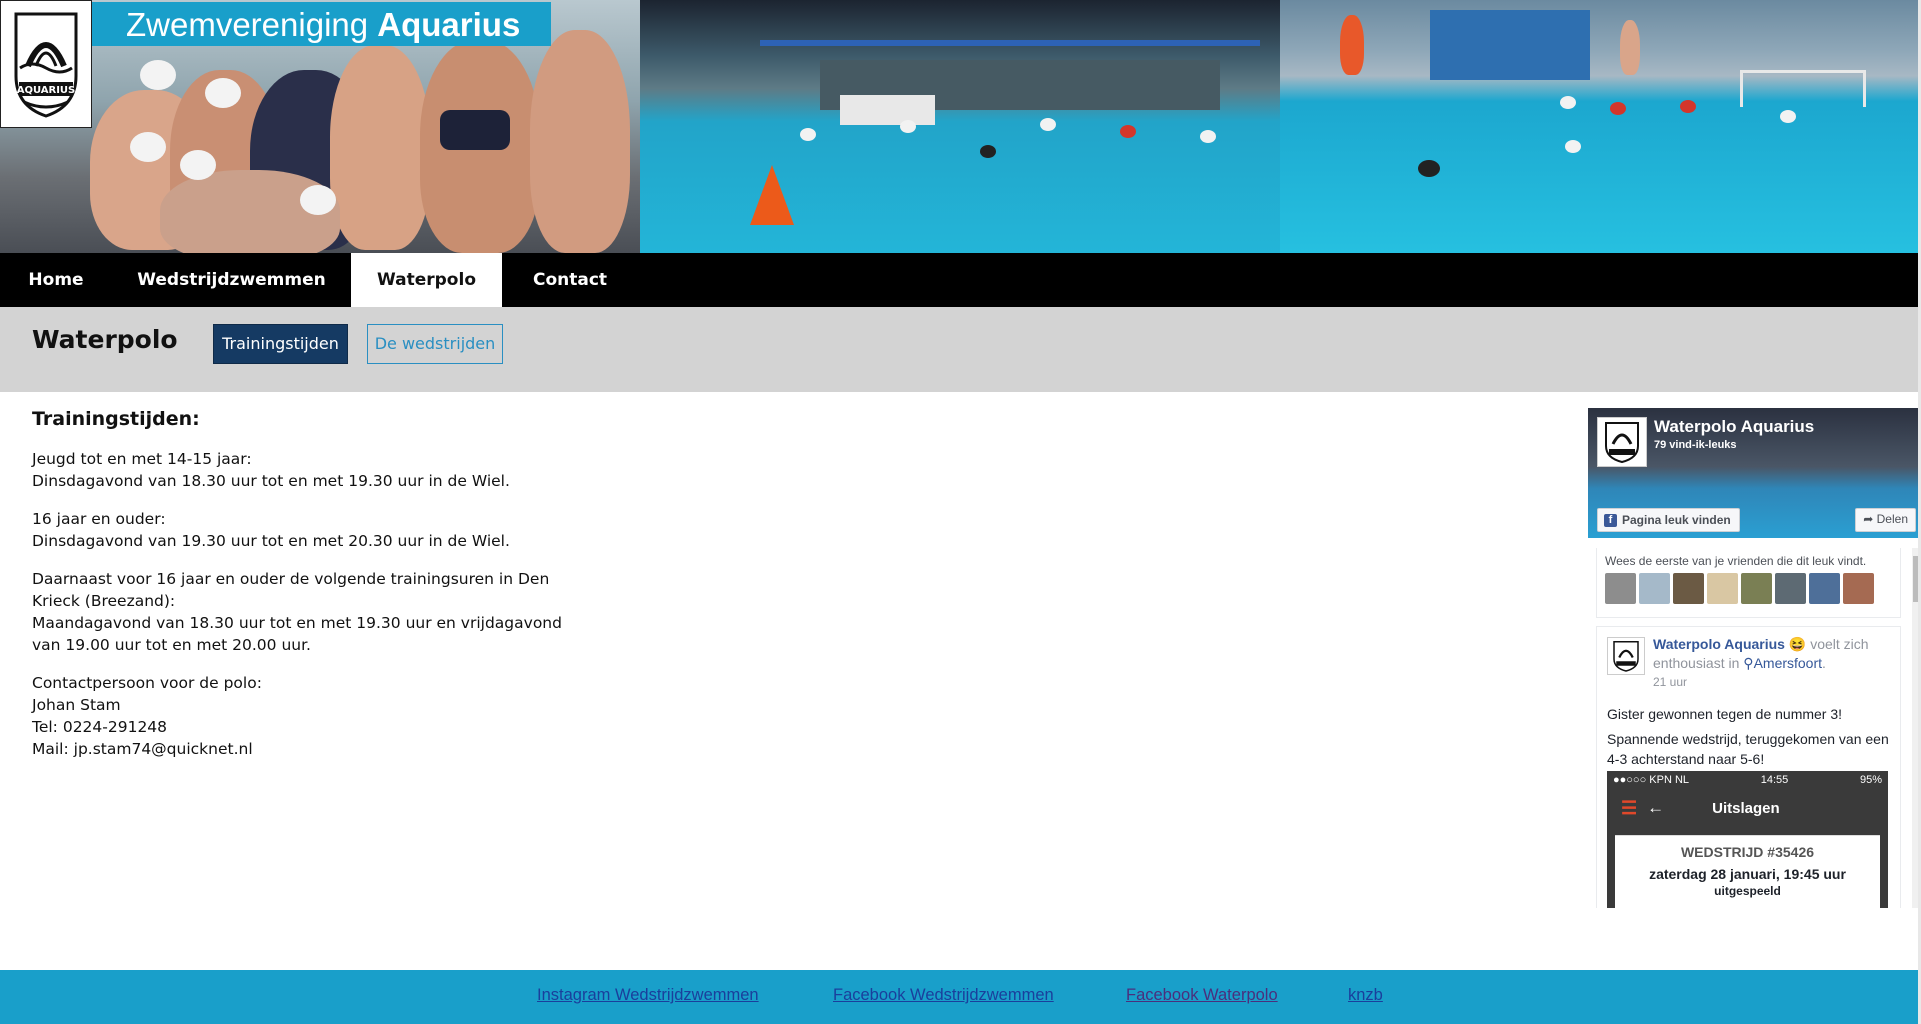 The width and height of the screenshot is (1921, 1024). Describe the element at coordinates (1870, 780) in the screenshot. I see `phone-battery: 95%` at that location.